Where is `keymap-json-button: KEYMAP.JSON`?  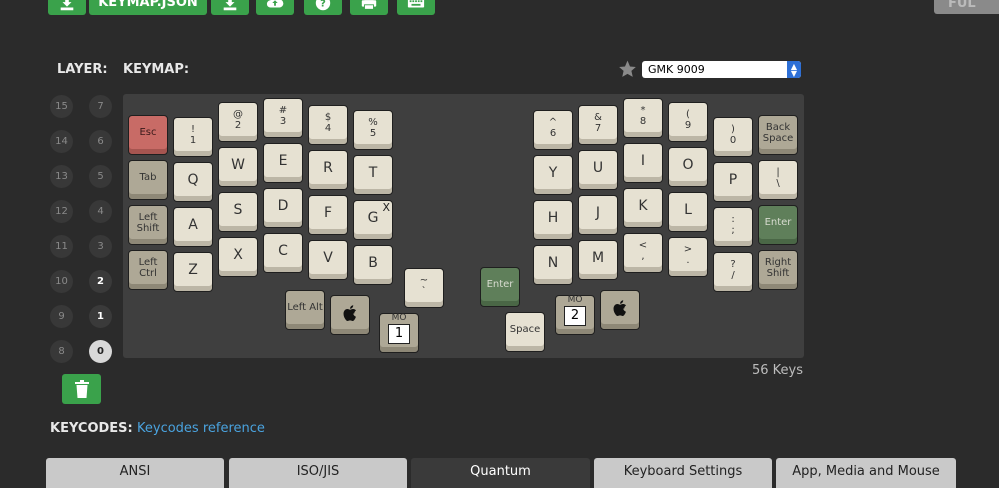 keymap-json-button: KEYMAP.JSON is located at coordinates (148, 7).